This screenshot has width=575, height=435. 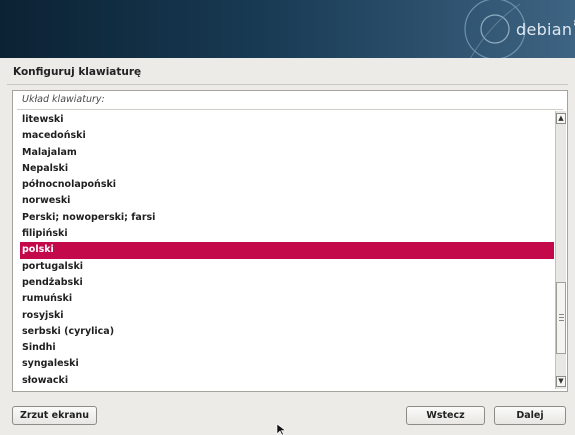 What do you see at coordinates (287, 316) in the screenshot?
I see `list-item: rosyjski` at bounding box center [287, 316].